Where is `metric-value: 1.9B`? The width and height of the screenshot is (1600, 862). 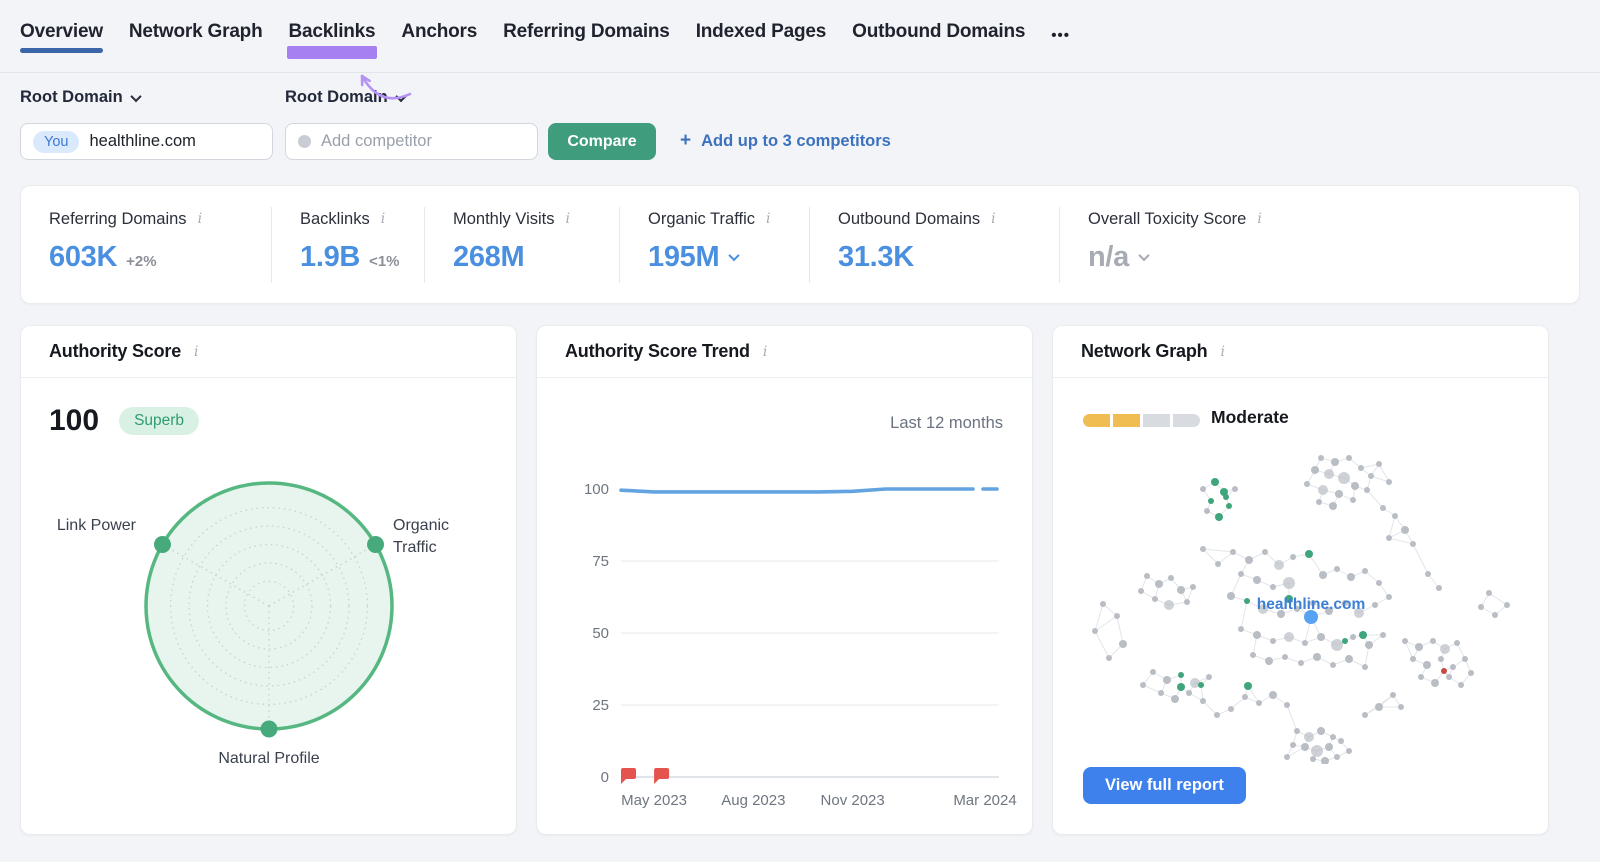 metric-value: 1.9B is located at coordinates (330, 256).